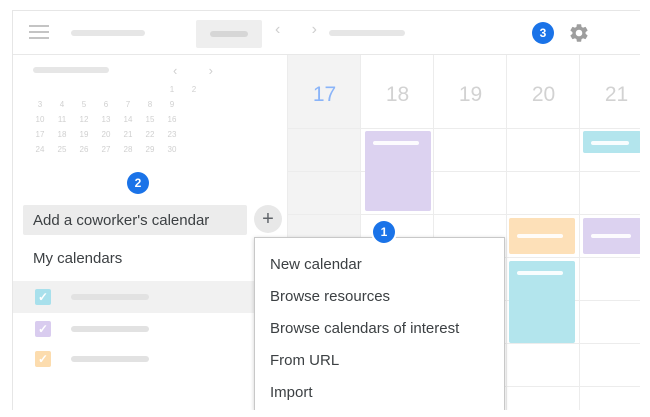 The height and width of the screenshot is (417, 650). What do you see at coordinates (106, 134) in the screenshot?
I see `mini-calendar-day: 20` at bounding box center [106, 134].